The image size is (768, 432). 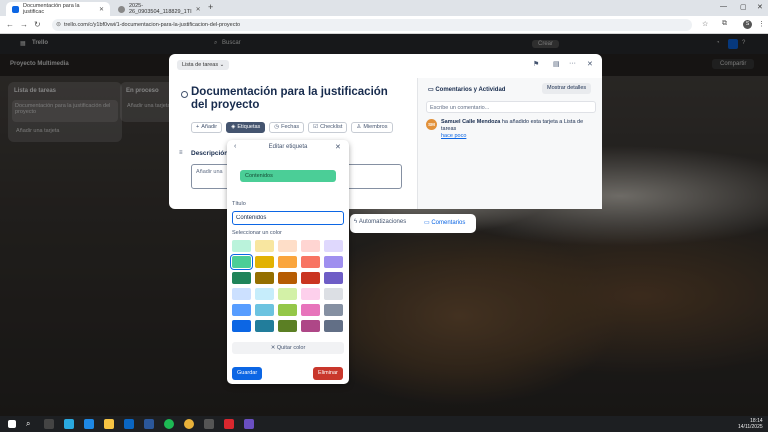 I want to click on search-icon: ⌕, so click(x=31, y=424).